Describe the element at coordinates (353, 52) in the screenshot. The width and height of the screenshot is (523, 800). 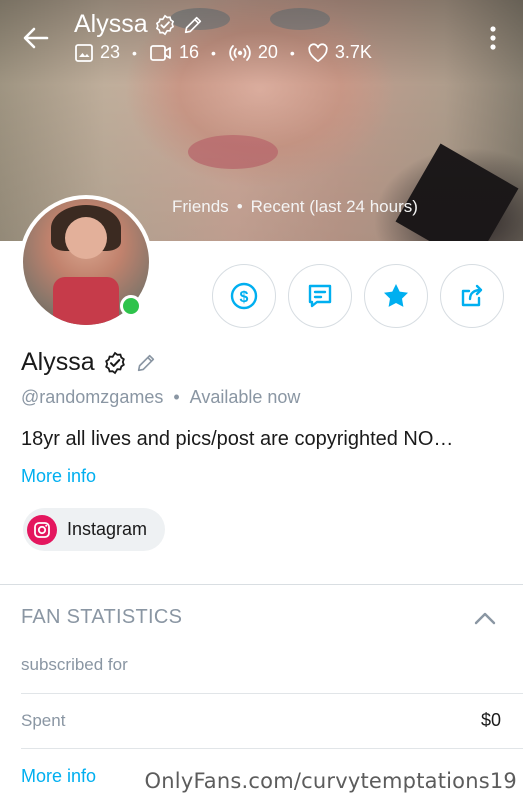
I see `likes-count: 3.7K` at that location.